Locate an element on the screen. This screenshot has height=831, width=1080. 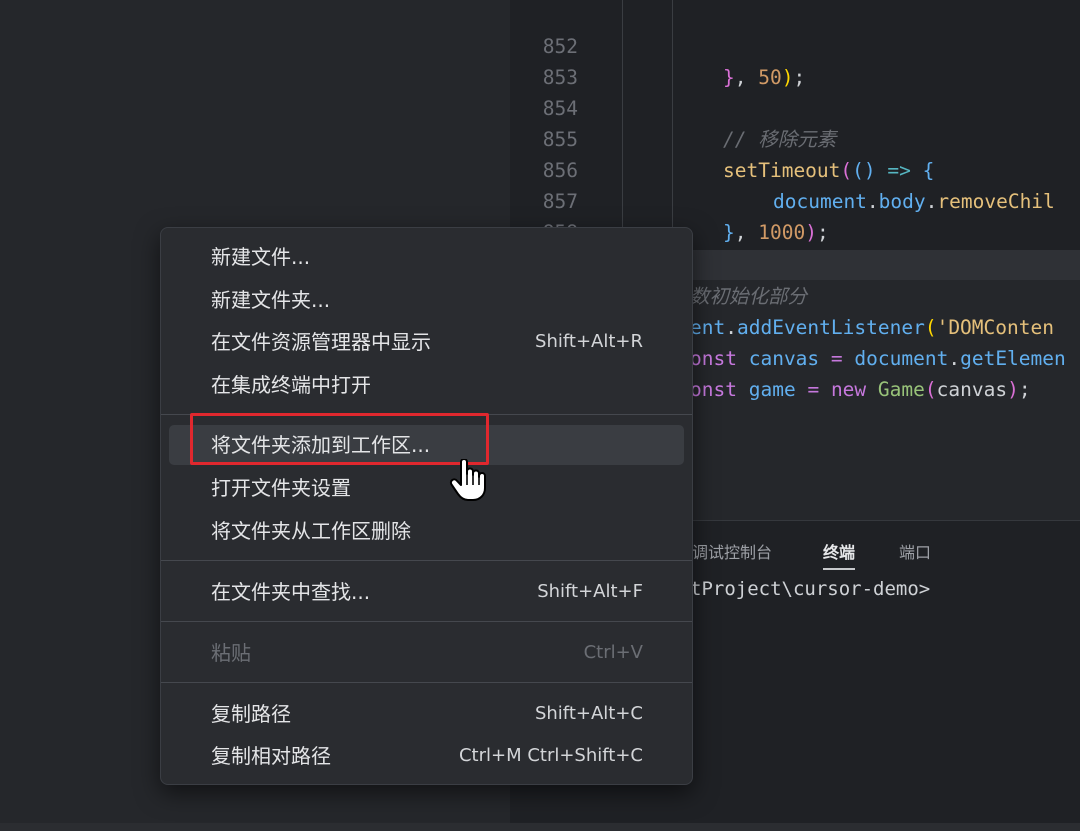
status-bar is located at coordinates (540, 827).